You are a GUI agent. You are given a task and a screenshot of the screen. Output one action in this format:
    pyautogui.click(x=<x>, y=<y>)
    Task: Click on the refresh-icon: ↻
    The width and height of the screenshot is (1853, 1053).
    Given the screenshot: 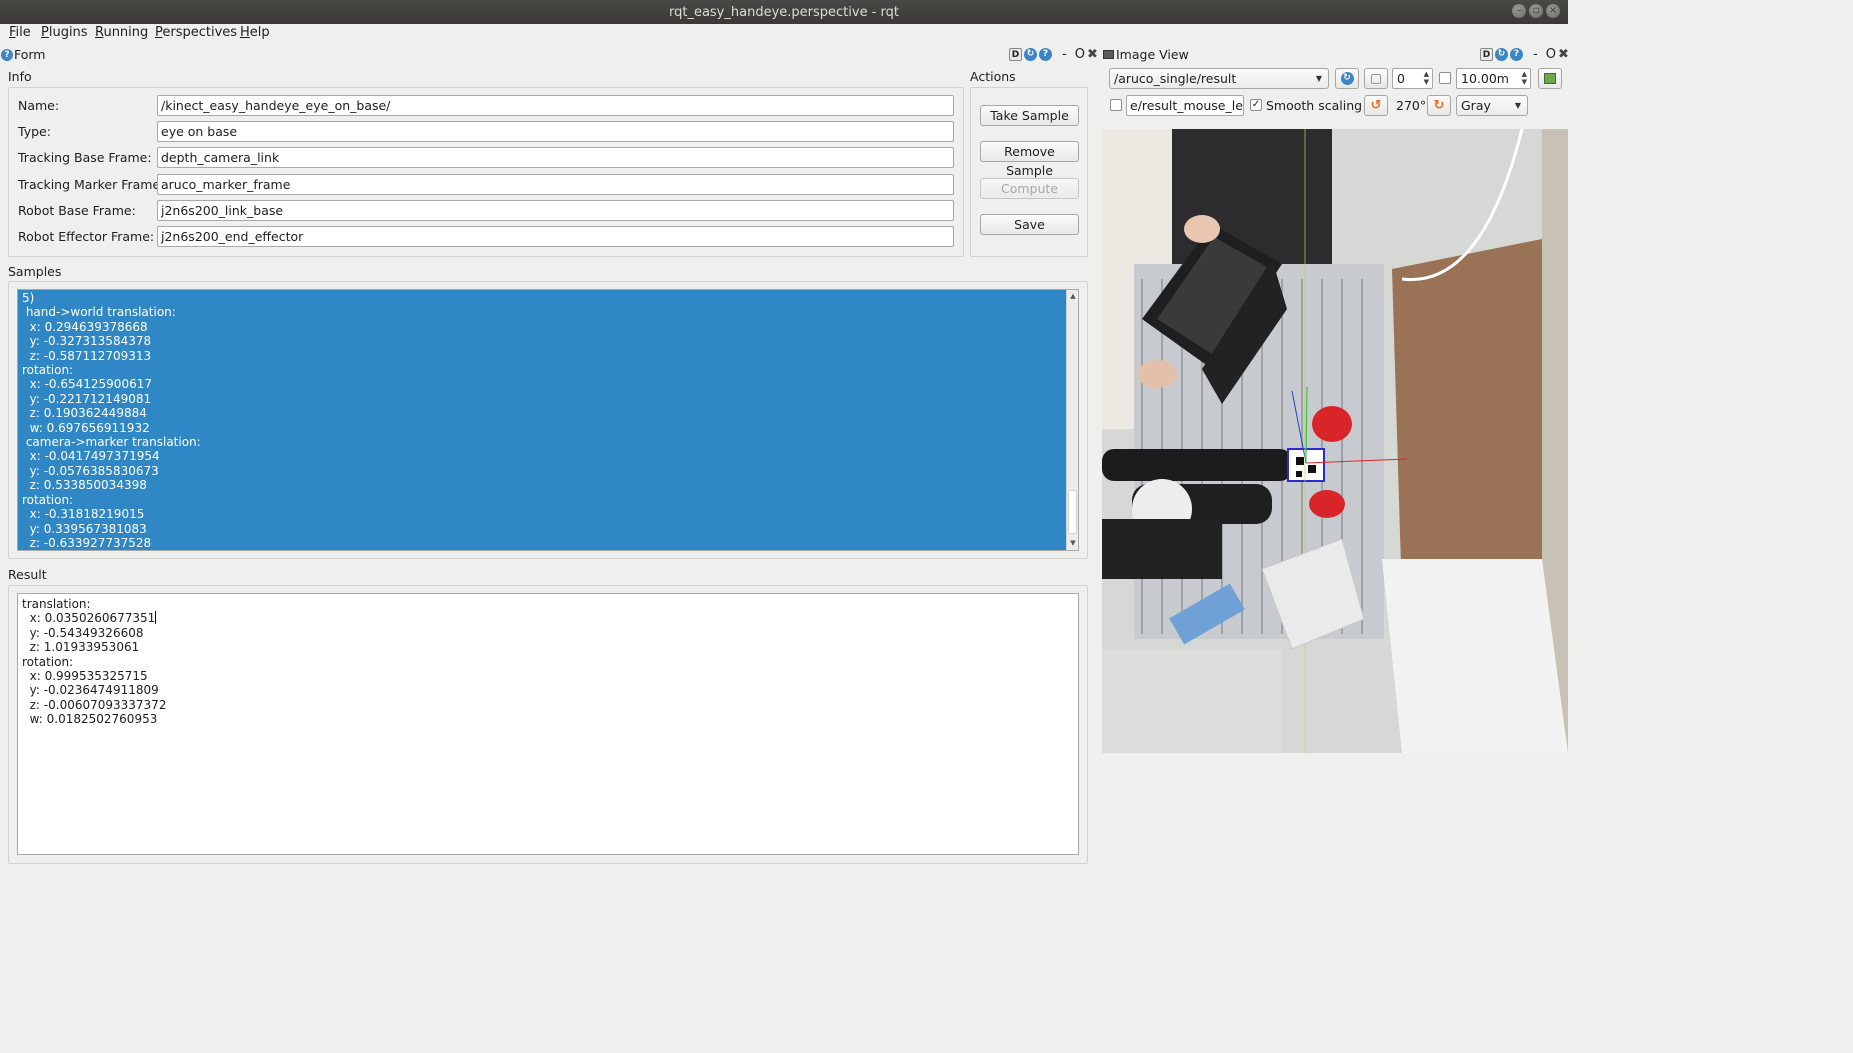 What is the action you would take?
    pyautogui.click(x=1347, y=78)
    